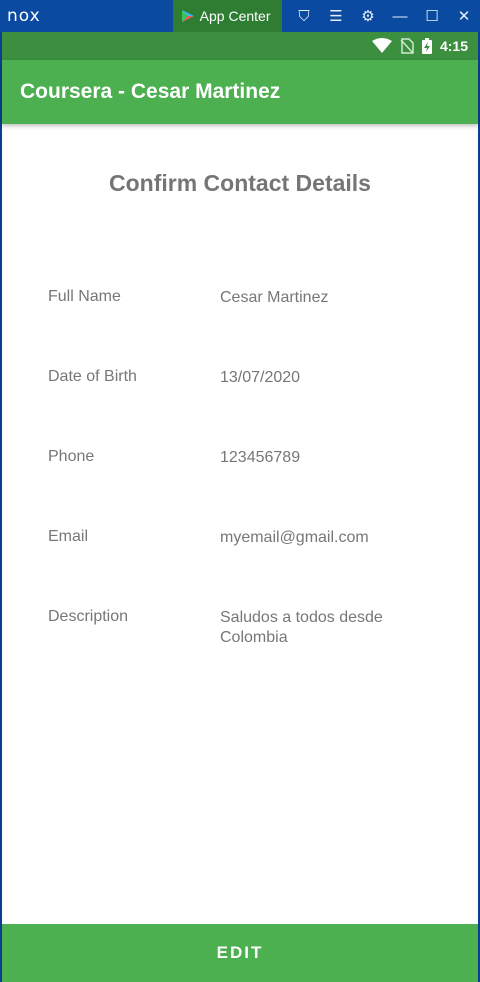 The height and width of the screenshot is (982, 480). I want to click on field-label: Email, so click(68, 536).